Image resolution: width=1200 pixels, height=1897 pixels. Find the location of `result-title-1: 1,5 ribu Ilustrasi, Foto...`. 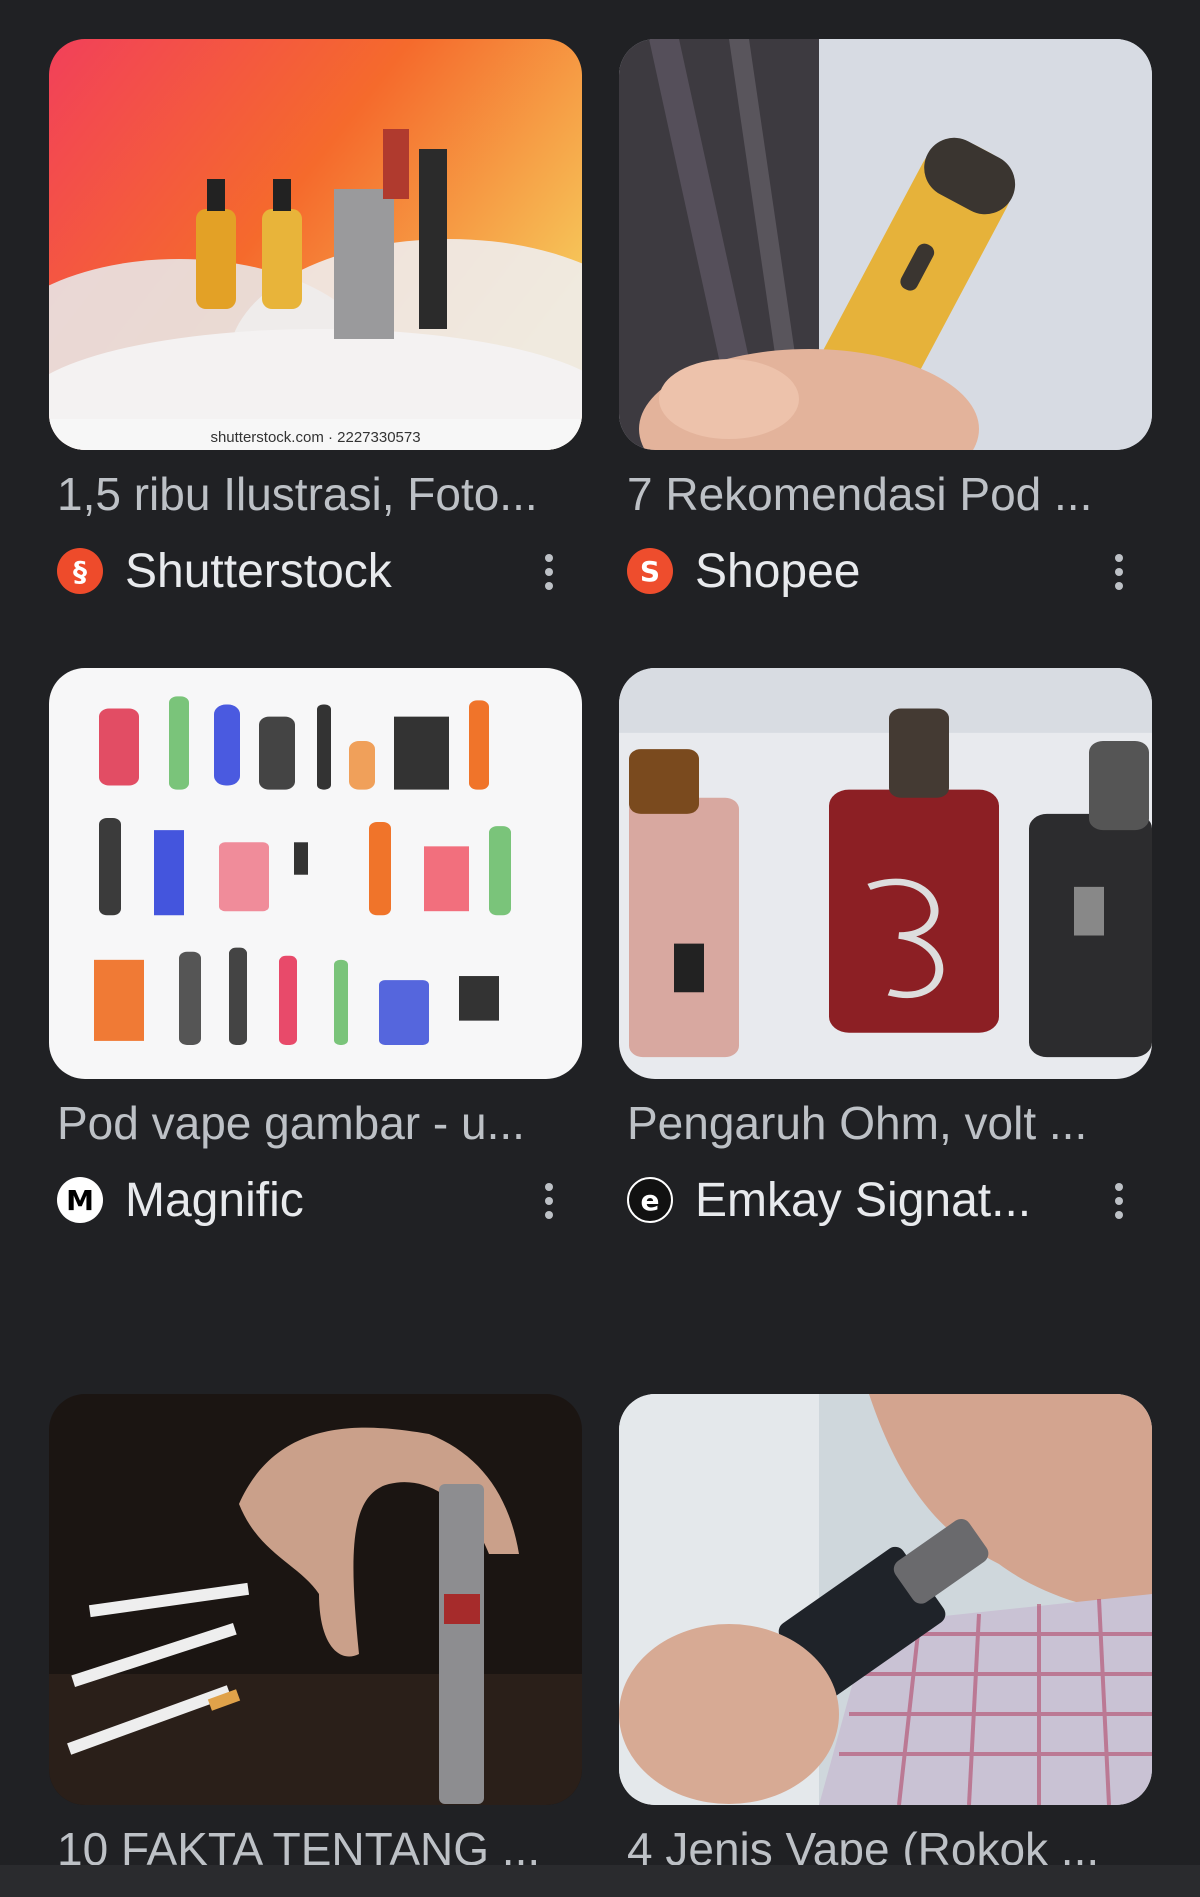

result-title-1: 1,5 ribu Ilustrasi, Foto... is located at coordinates (317, 494).